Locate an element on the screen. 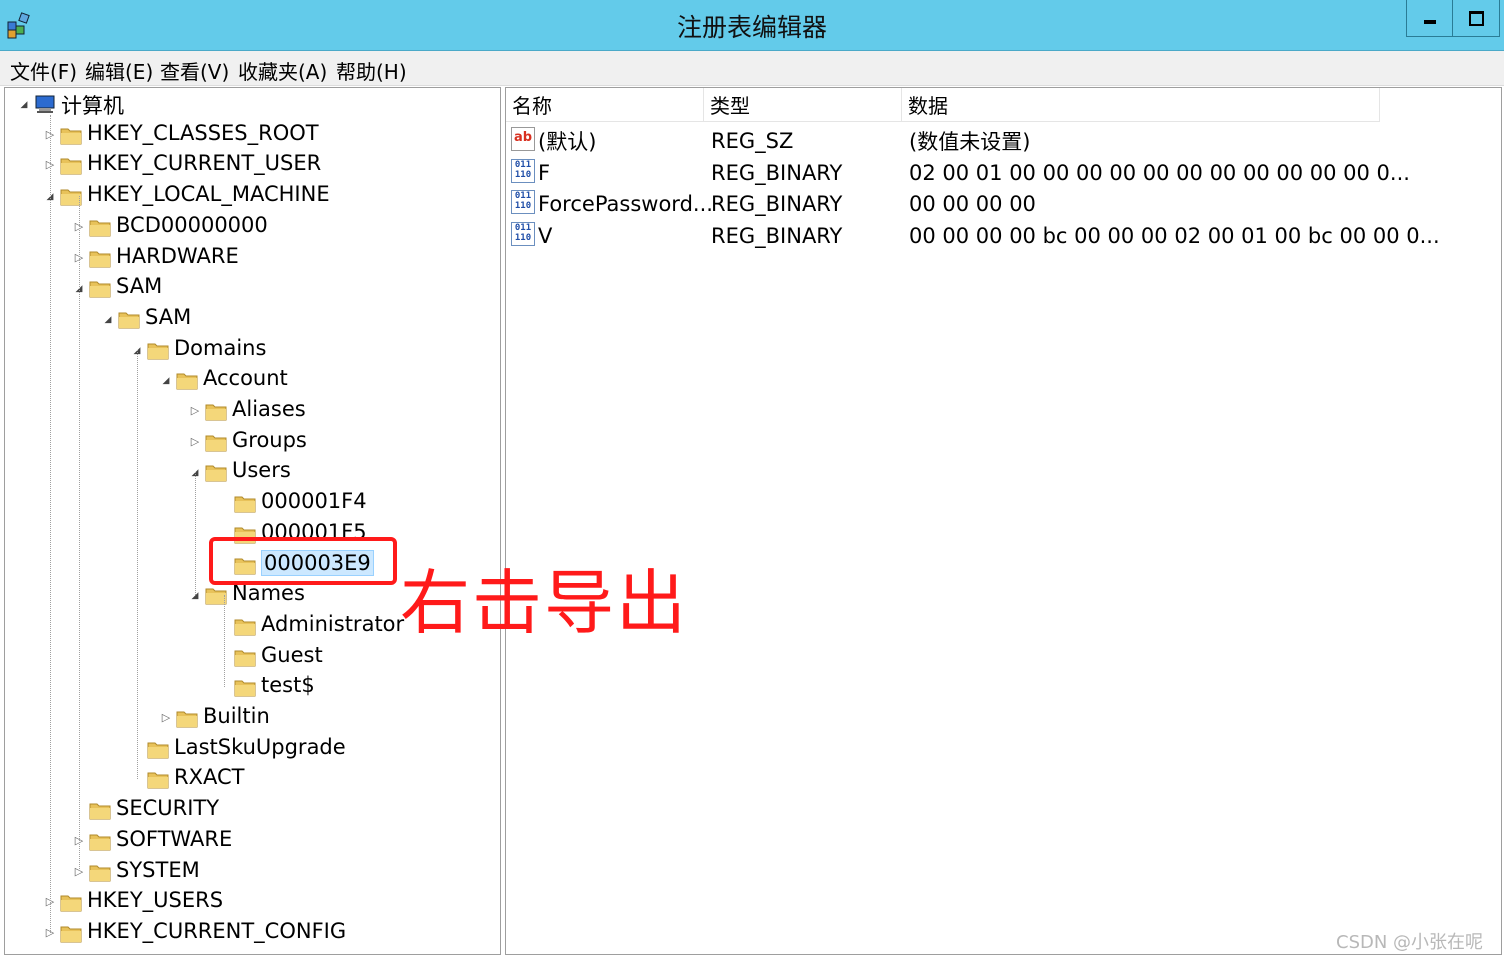 The width and height of the screenshot is (1504, 958). tree-node-label: RXACT is located at coordinates (209, 777).